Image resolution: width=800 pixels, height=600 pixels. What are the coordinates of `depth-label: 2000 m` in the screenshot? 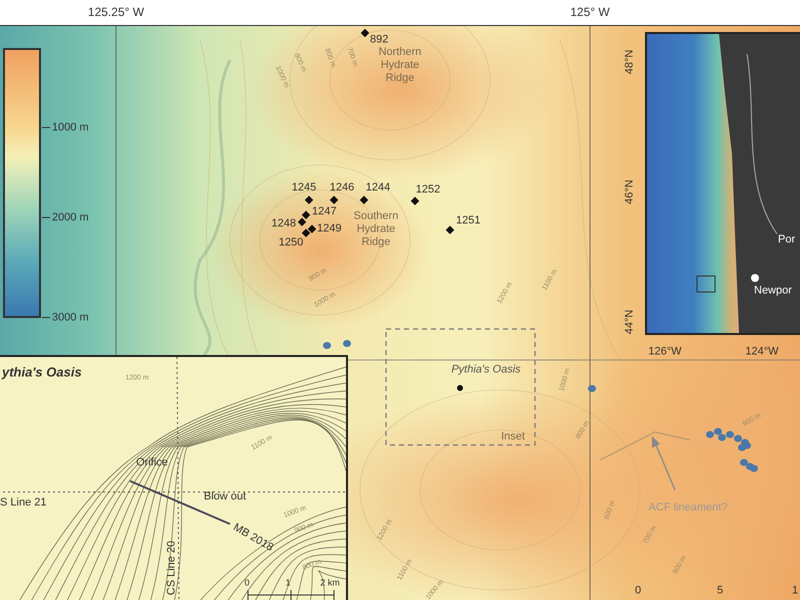 It's located at (70, 218).